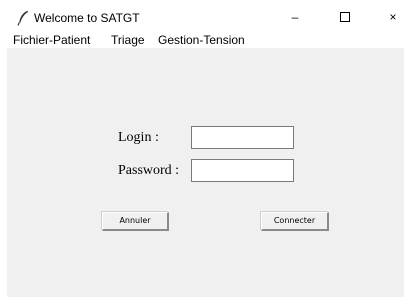 This screenshot has width=410, height=297. I want to click on cancel-button: Annuler, so click(135, 221).